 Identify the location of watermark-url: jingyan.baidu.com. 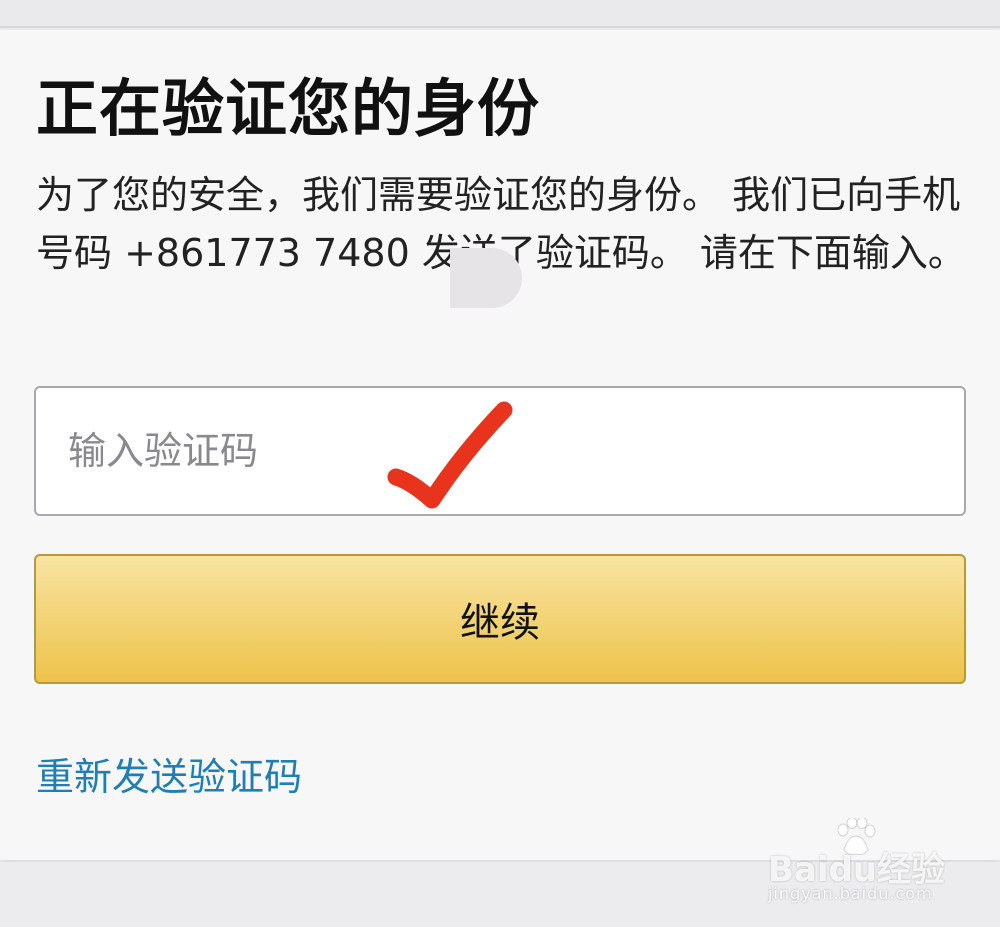
(850, 893).